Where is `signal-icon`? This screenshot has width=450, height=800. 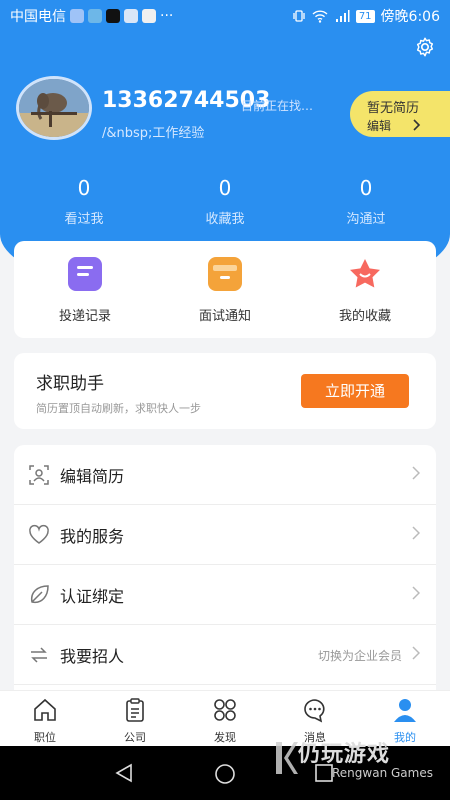 signal-icon is located at coordinates (342, 15).